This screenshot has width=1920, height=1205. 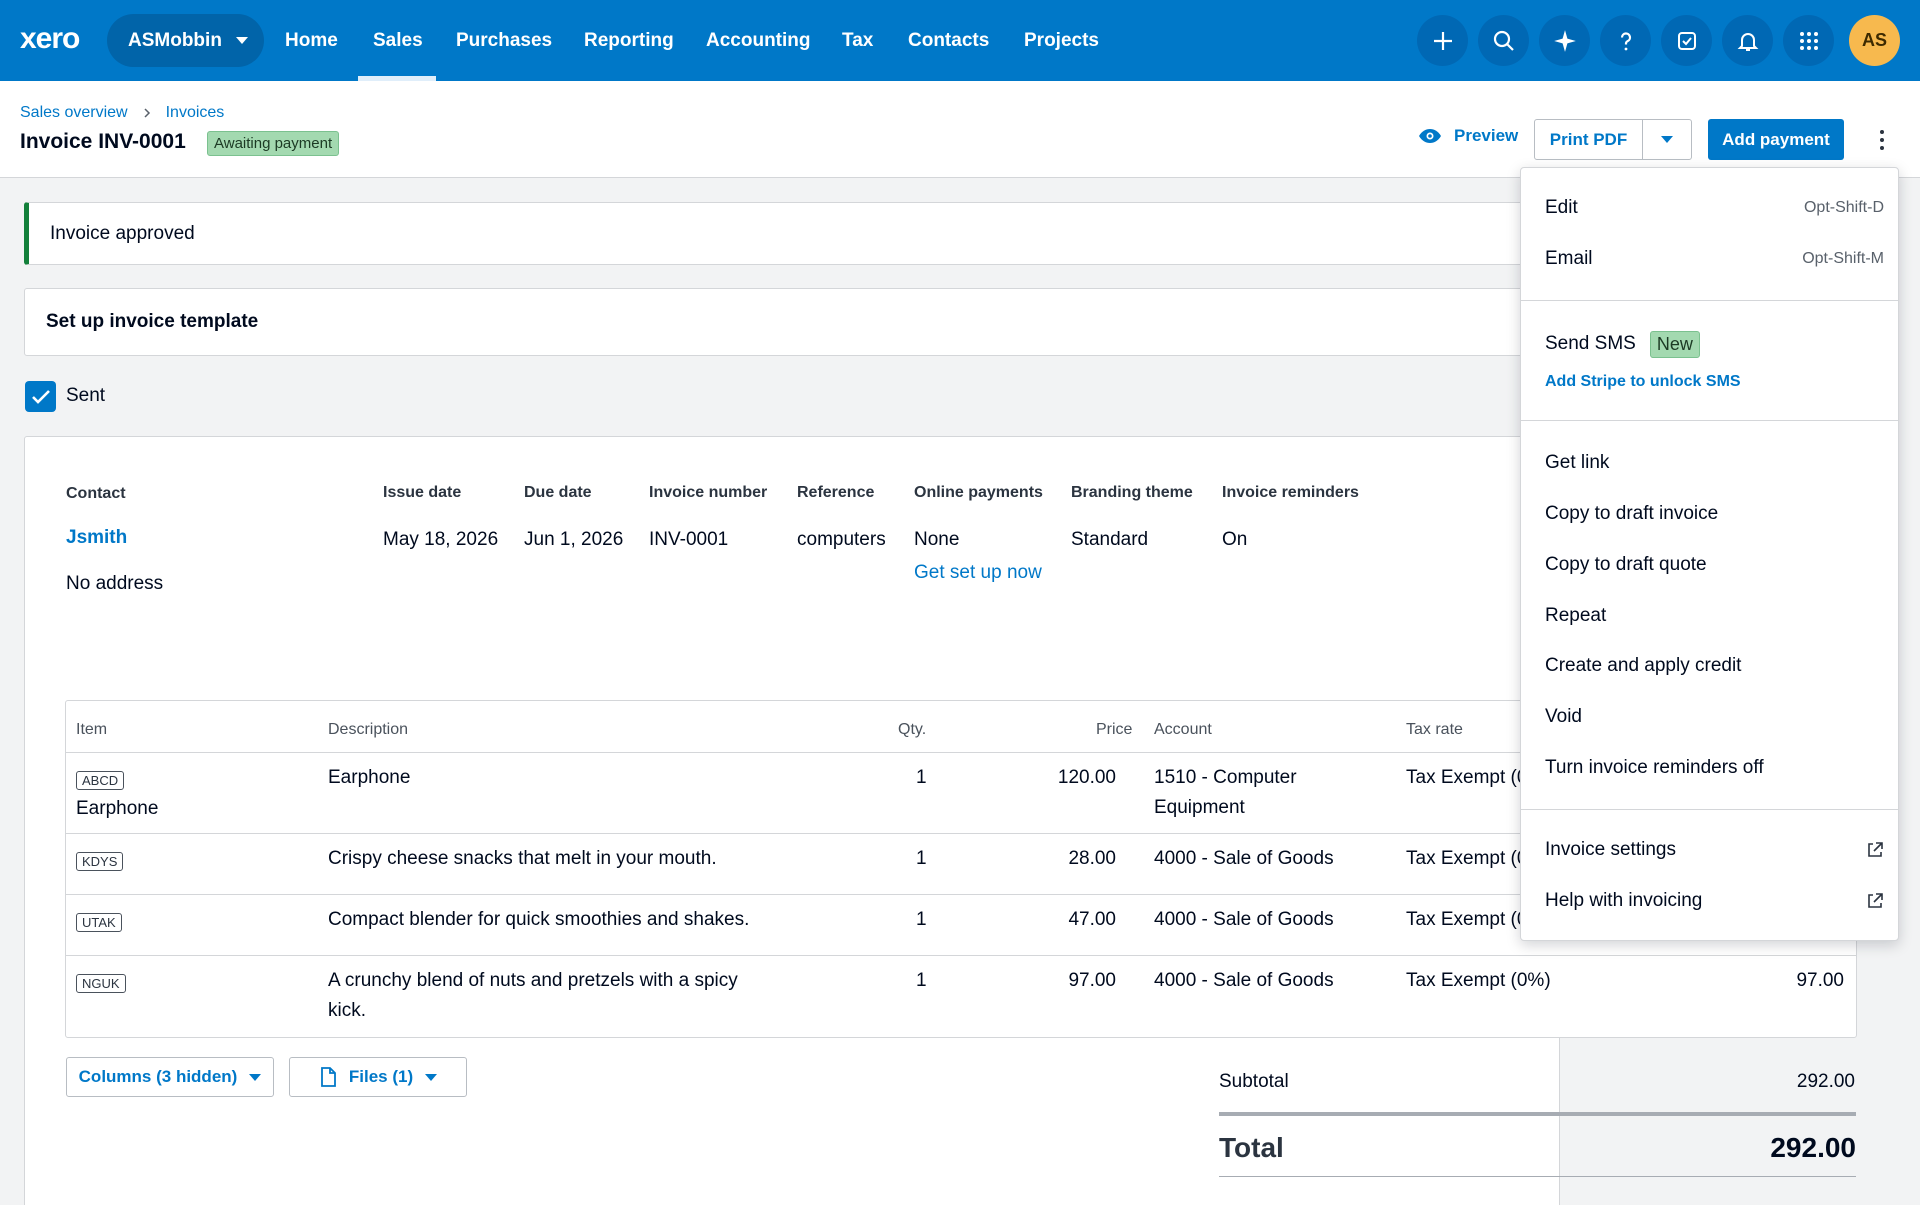 What do you see at coordinates (1709, 717) in the screenshot?
I see `menu-item-void: Void` at bounding box center [1709, 717].